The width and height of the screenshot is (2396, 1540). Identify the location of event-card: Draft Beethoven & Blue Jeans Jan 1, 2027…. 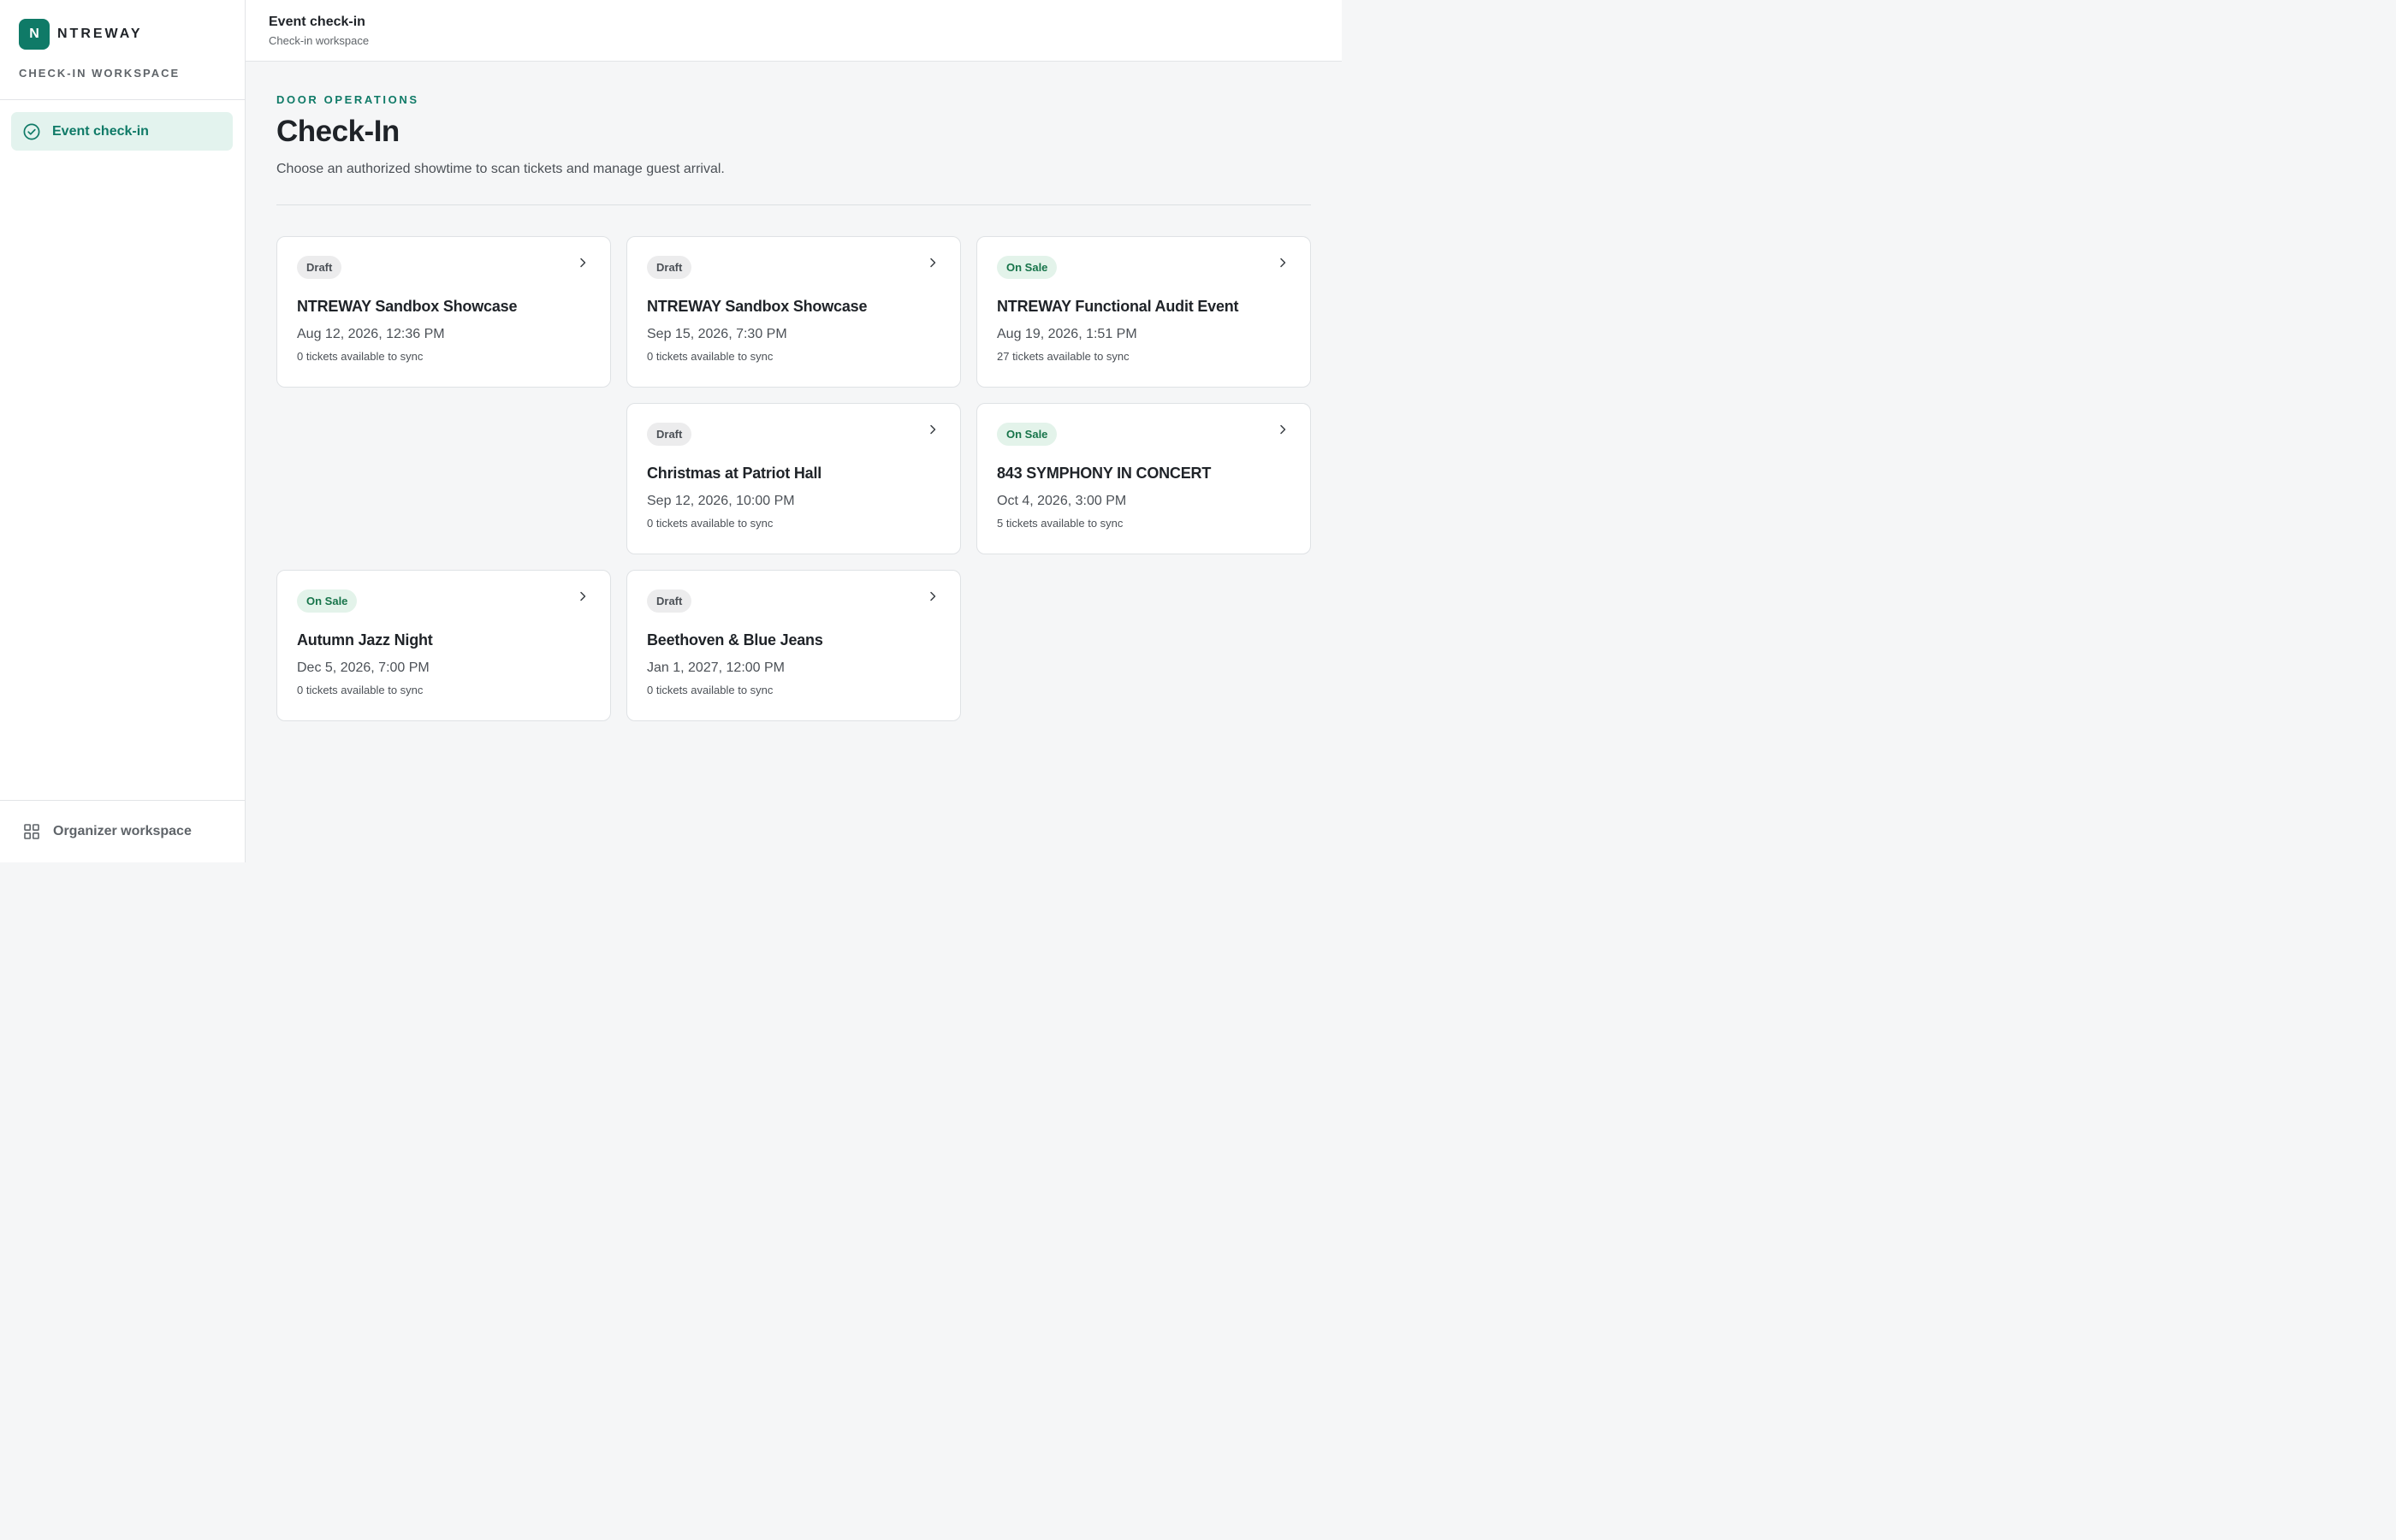
(793, 645).